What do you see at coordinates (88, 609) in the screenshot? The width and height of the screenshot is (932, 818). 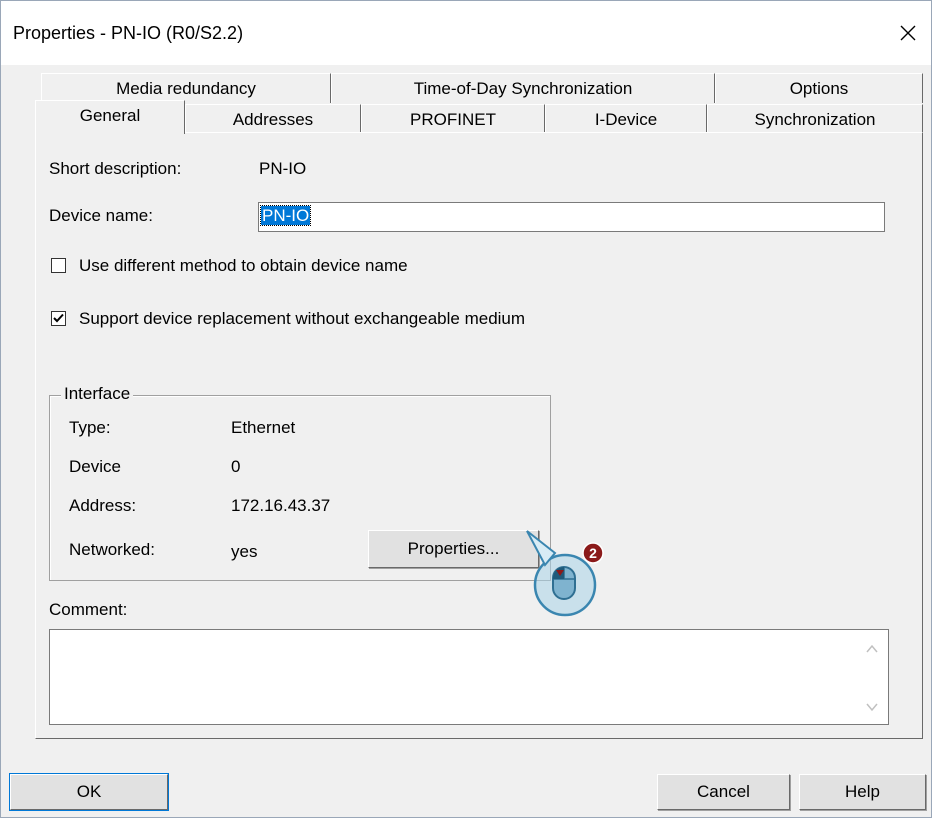 I see `comment-label: Comment:` at bounding box center [88, 609].